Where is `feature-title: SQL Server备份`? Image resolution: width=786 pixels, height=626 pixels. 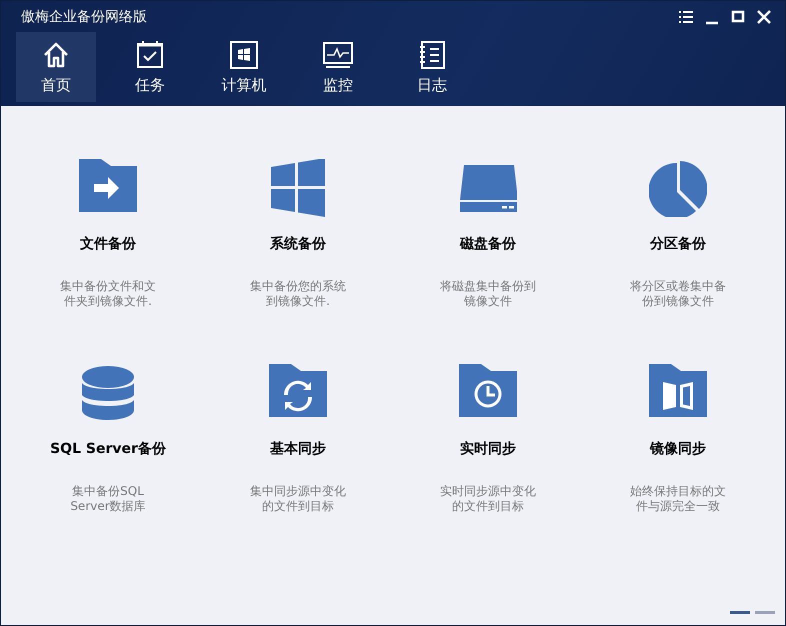
feature-title: SQL Server备份 is located at coordinates (108, 449).